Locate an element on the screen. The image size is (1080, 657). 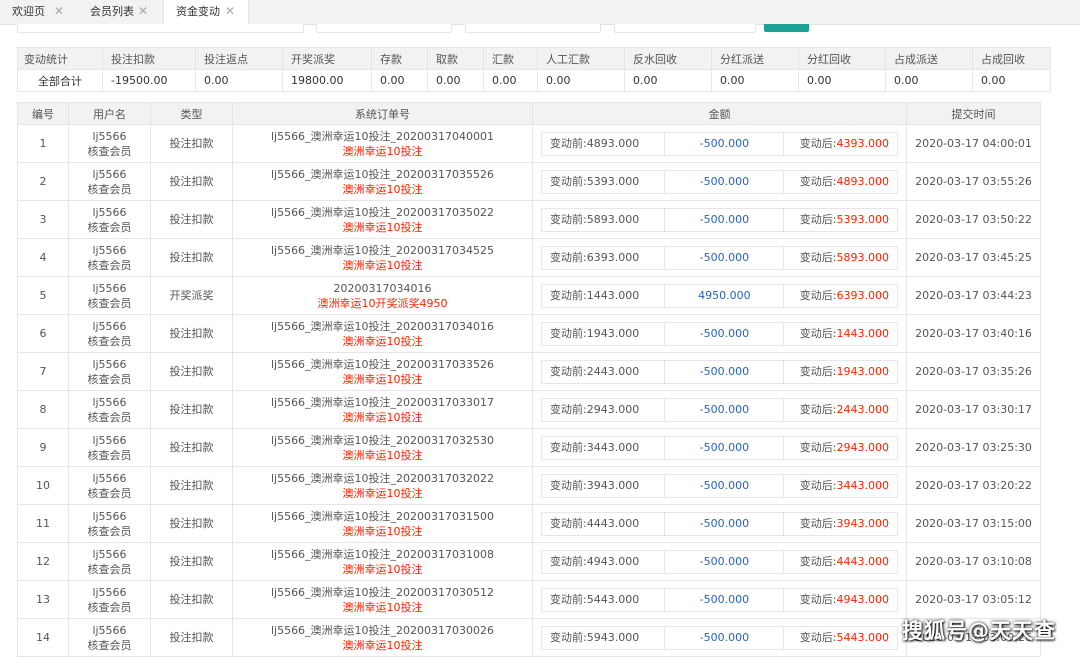
order-cell: lj5566_澳洲幸运10投注_20200317032530 澳洲幸运10投注 is located at coordinates (382, 447).